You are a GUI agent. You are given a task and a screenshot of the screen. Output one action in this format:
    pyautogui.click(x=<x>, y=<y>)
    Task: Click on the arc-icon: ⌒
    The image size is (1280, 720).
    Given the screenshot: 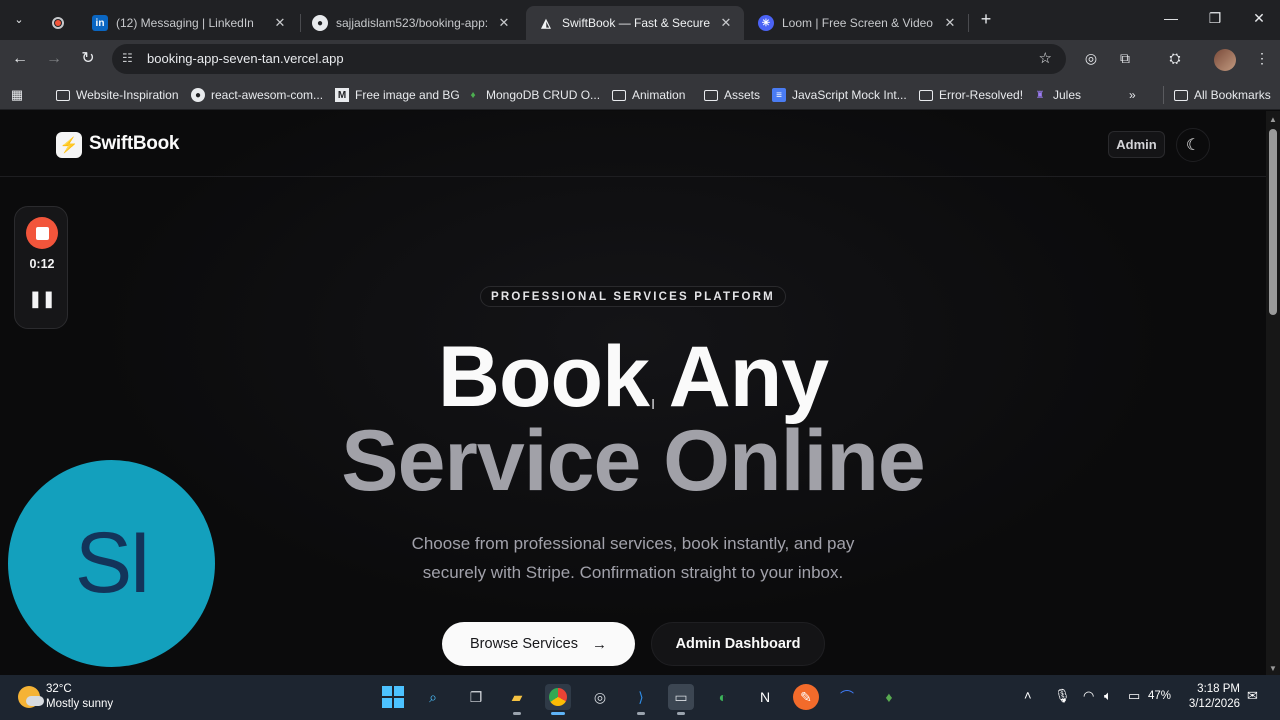 What is the action you would take?
    pyautogui.click(x=847, y=697)
    